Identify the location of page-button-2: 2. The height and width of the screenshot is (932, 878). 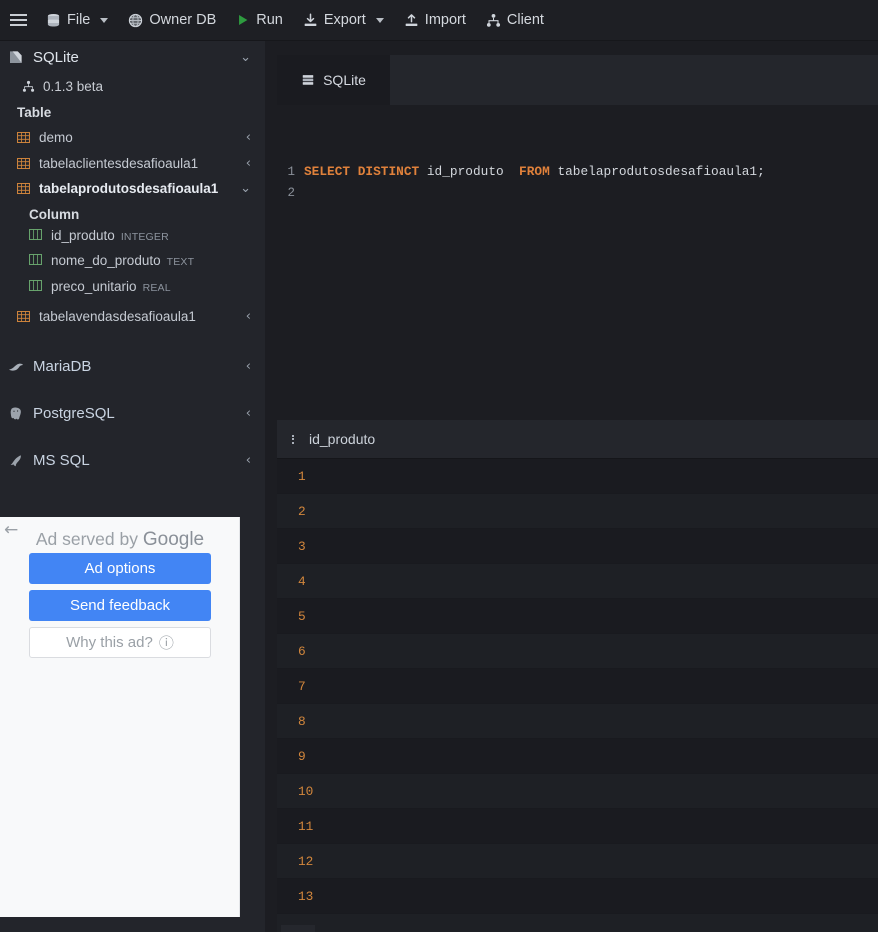
(332, 928).